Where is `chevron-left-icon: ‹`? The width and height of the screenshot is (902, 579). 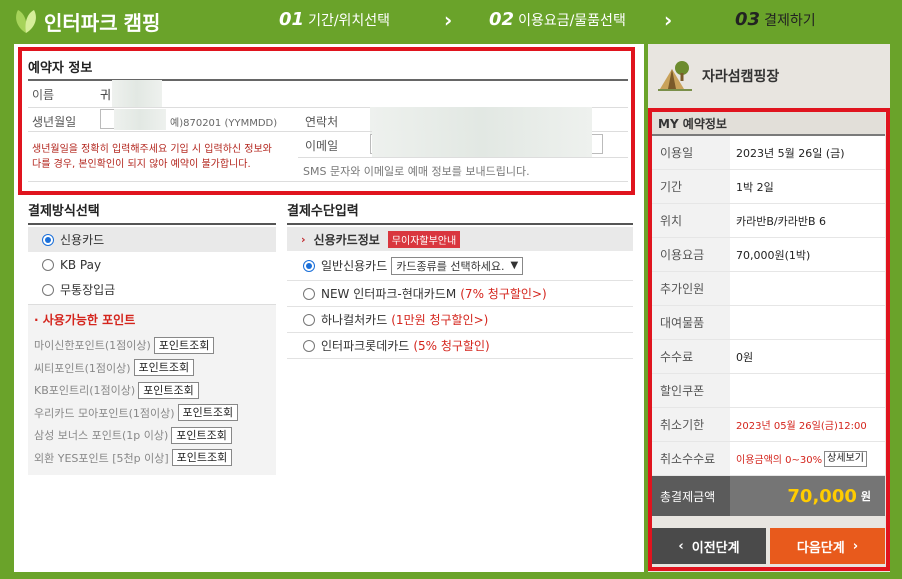 chevron-left-icon: ‹ is located at coordinates (681, 546).